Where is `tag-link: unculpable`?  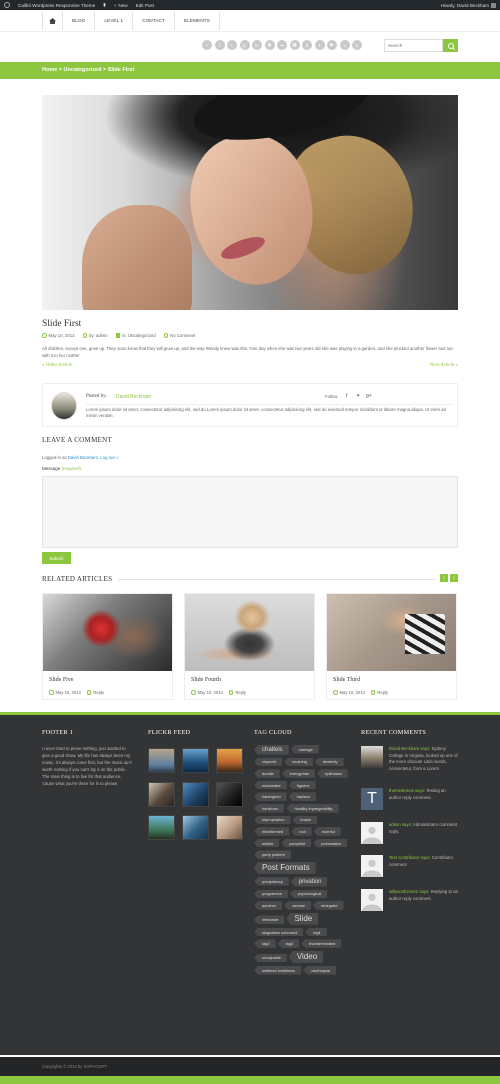
tag-link: unculpable is located at coordinates (270, 958).